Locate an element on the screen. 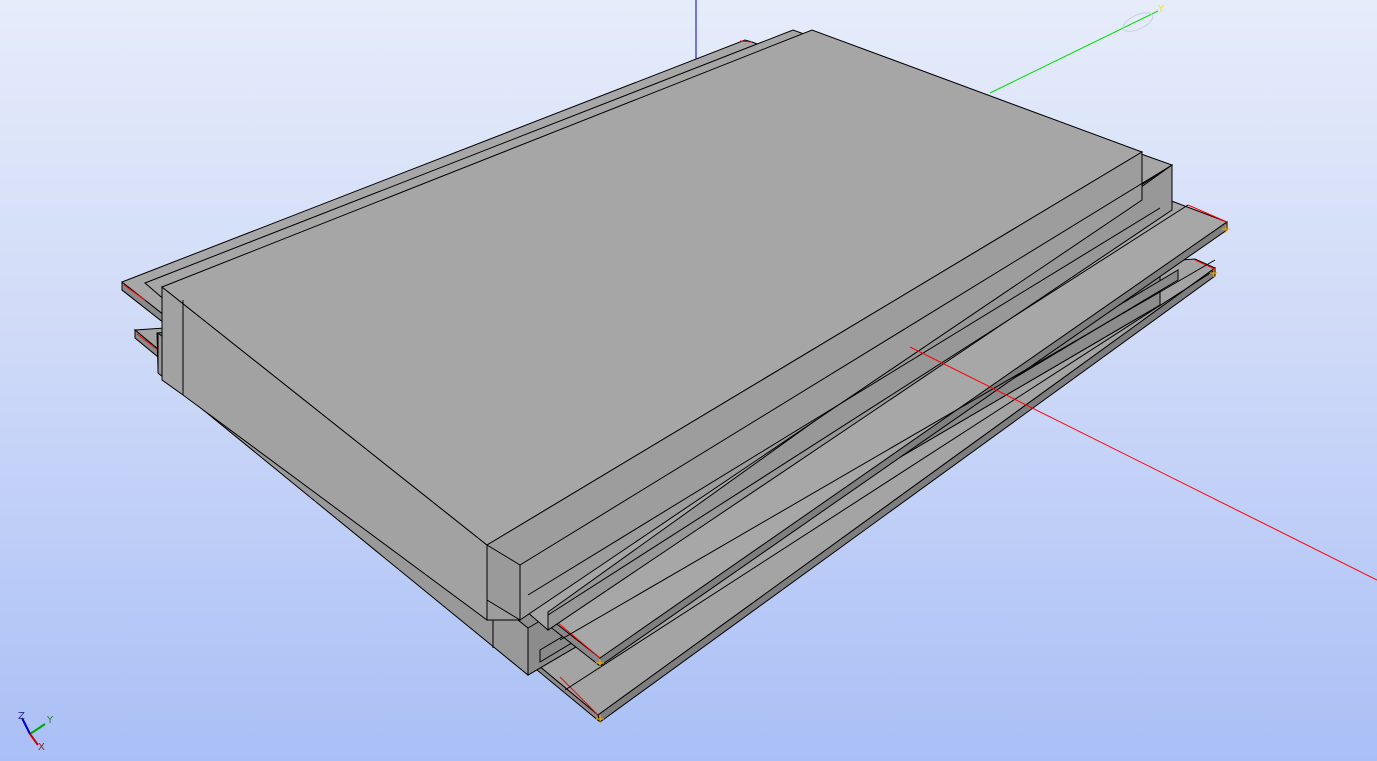 Image resolution: width=1377 pixels, height=761 pixels. world-y-axis is located at coordinates (1074, 52).